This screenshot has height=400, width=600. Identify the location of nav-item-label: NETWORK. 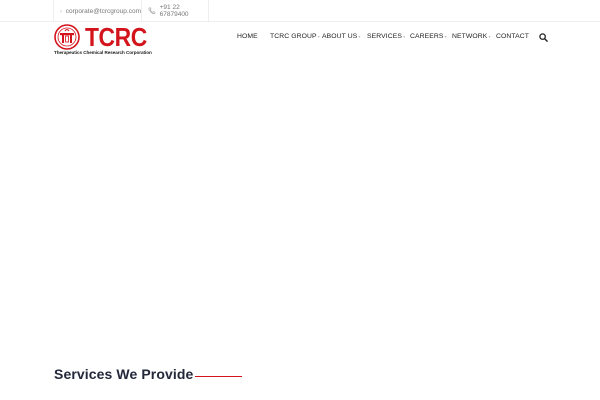
(470, 36).